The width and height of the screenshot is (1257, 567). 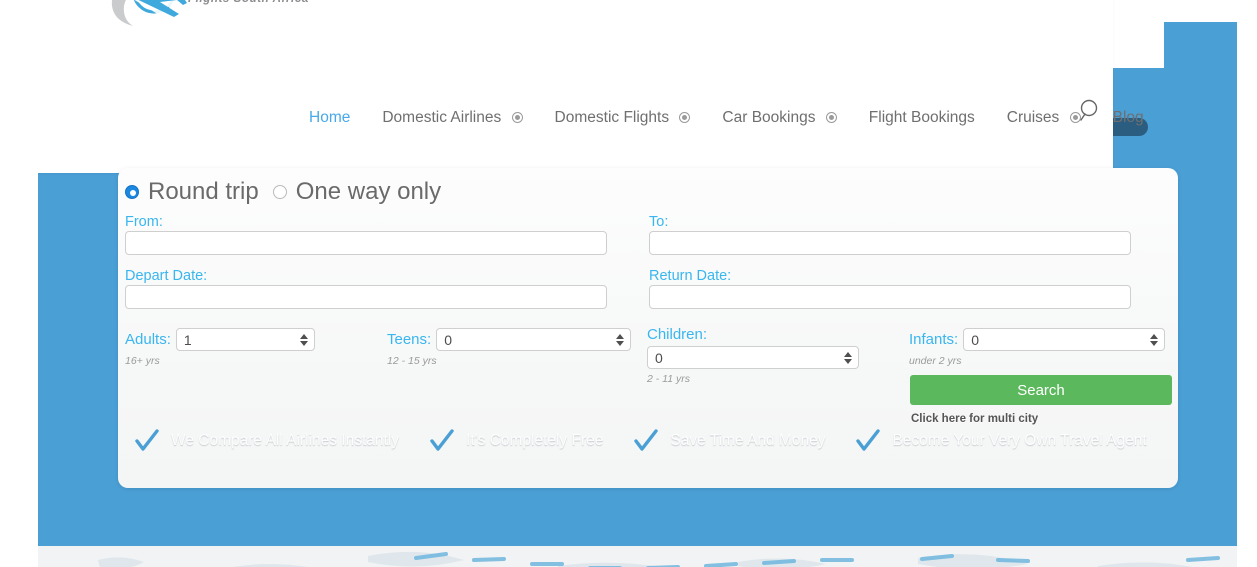 I want to click on return-date-label: Return Date:, so click(x=690, y=276).